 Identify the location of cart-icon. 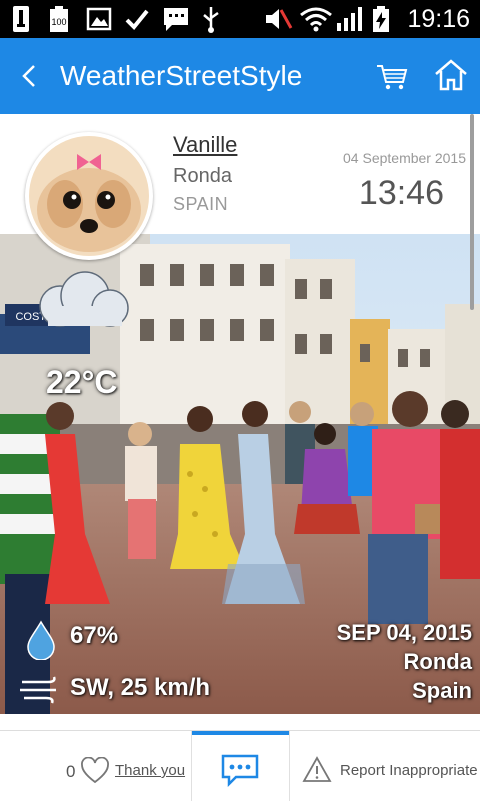
(392, 76).